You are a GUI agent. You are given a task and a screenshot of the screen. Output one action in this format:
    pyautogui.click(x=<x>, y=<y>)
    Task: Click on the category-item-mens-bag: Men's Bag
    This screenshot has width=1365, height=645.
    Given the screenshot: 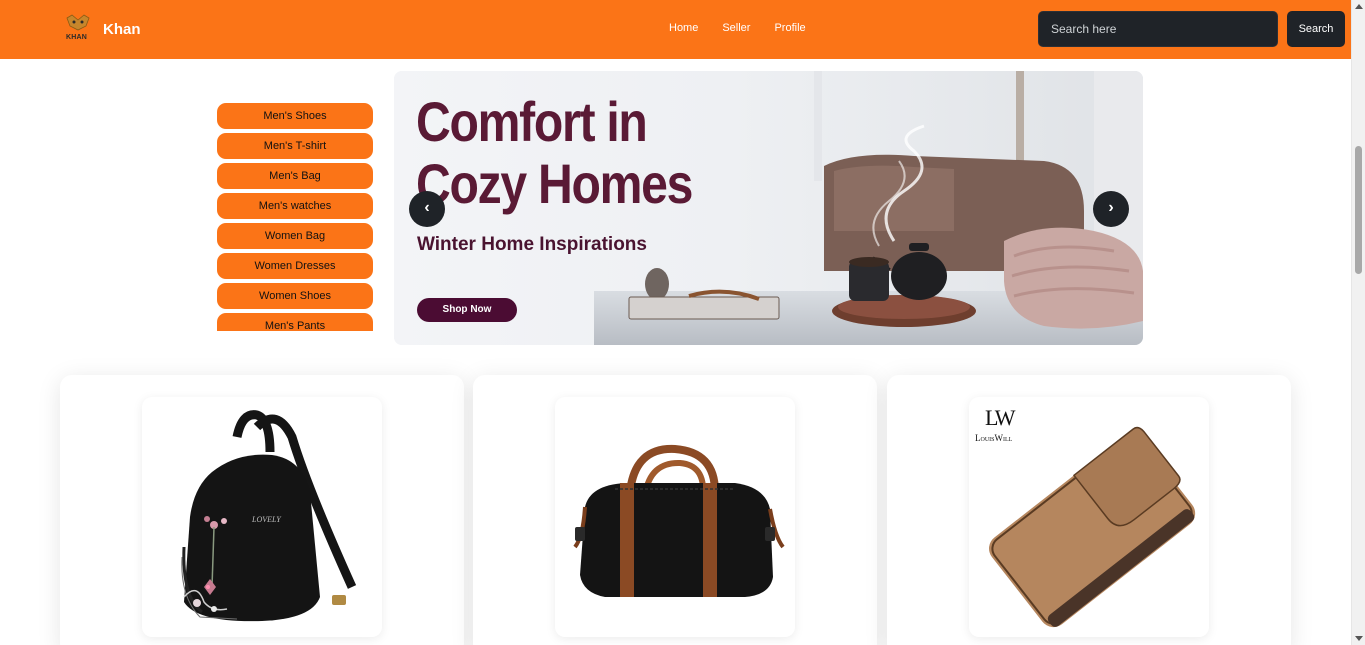 What is the action you would take?
    pyautogui.click(x=295, y=176)
    